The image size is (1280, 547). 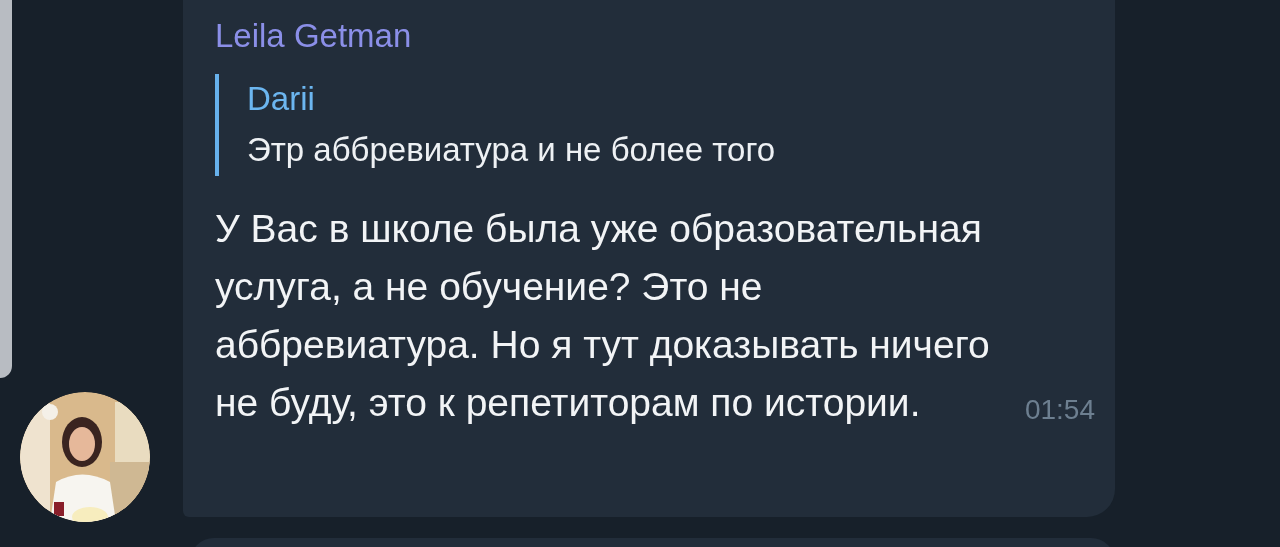 What do you see at coordinates (281, 99) in the screenshot?
I see `reply-author: Darii` at bounding box center [281, 99].